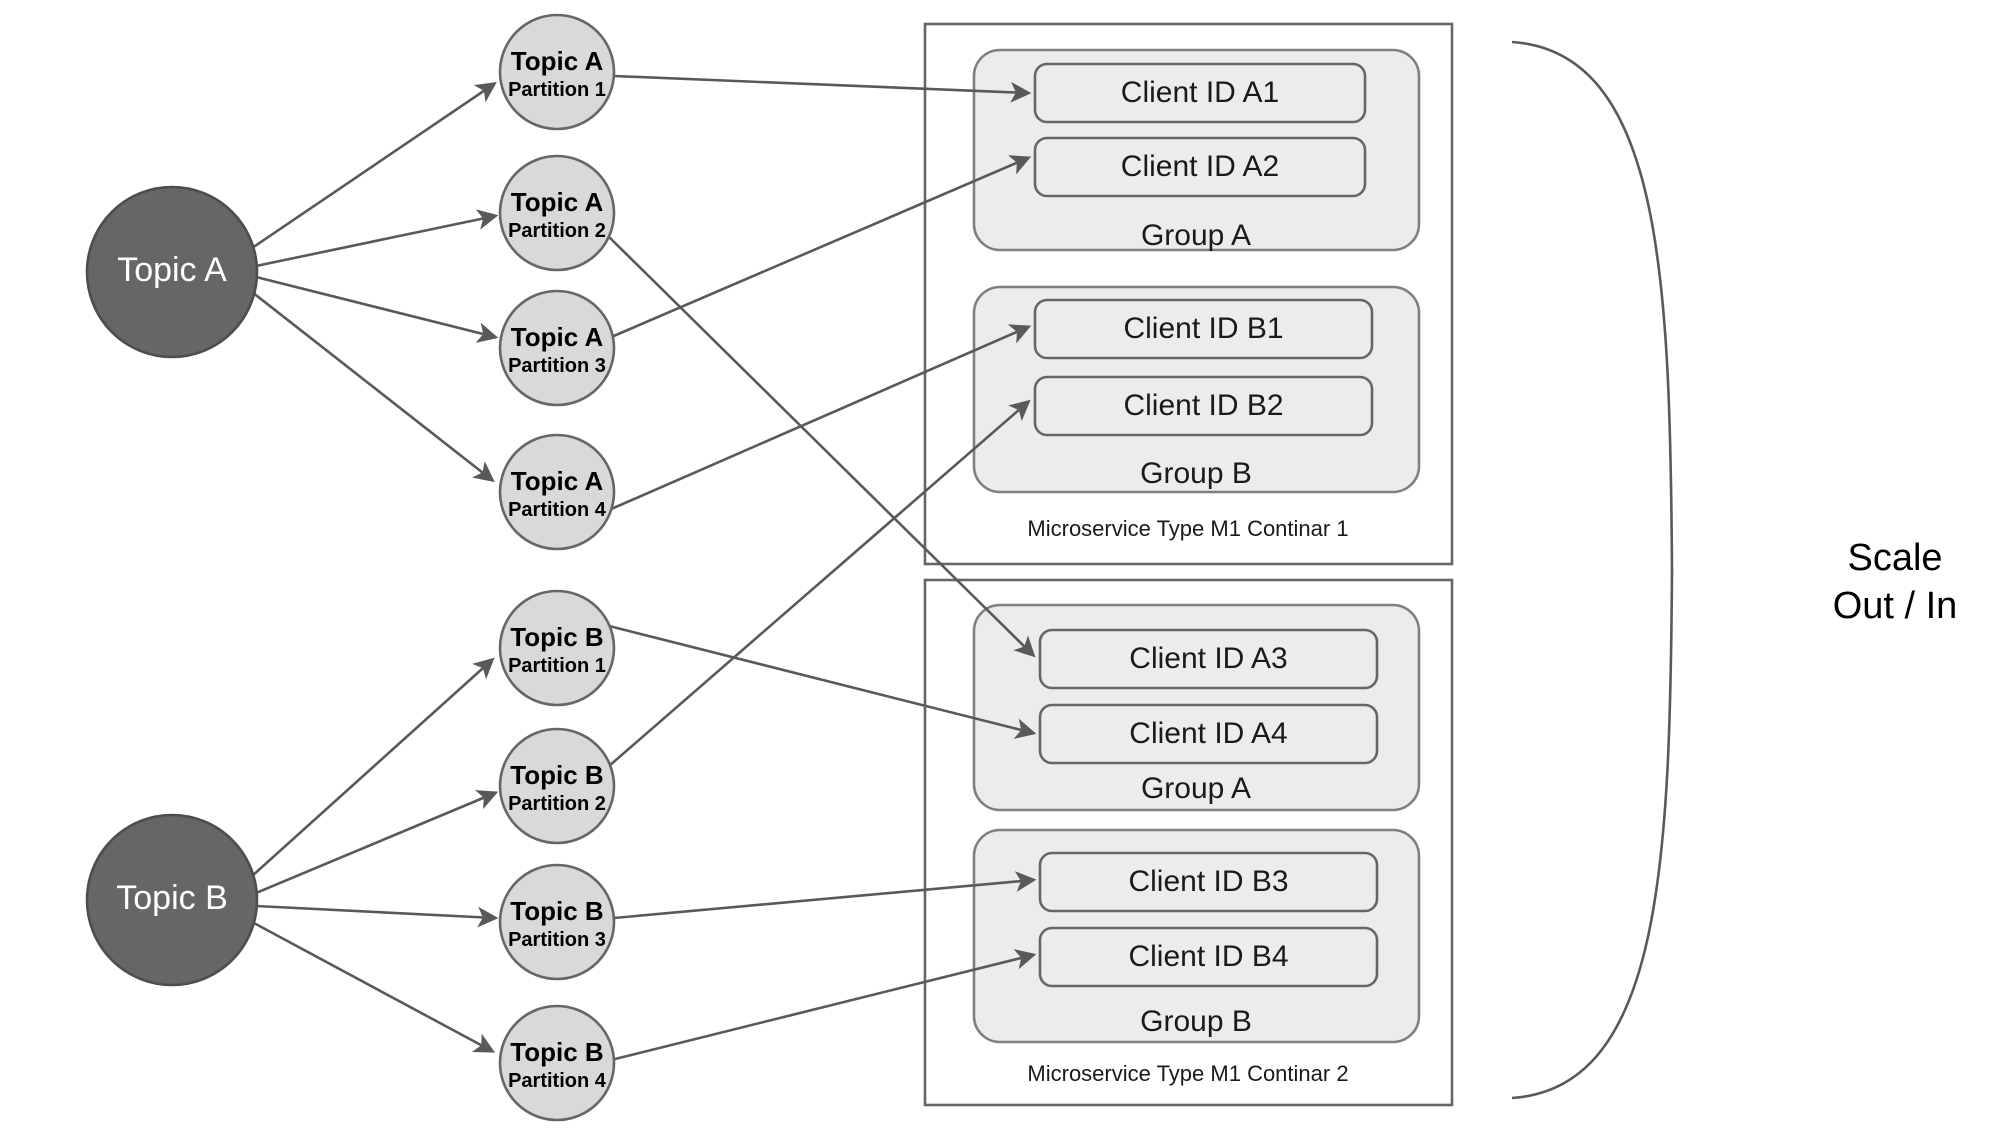 Image resolution: width=1999 pixels, height=1130 pixels. I want to click on scale-label-line2: Out / In, so click(1895, 606).